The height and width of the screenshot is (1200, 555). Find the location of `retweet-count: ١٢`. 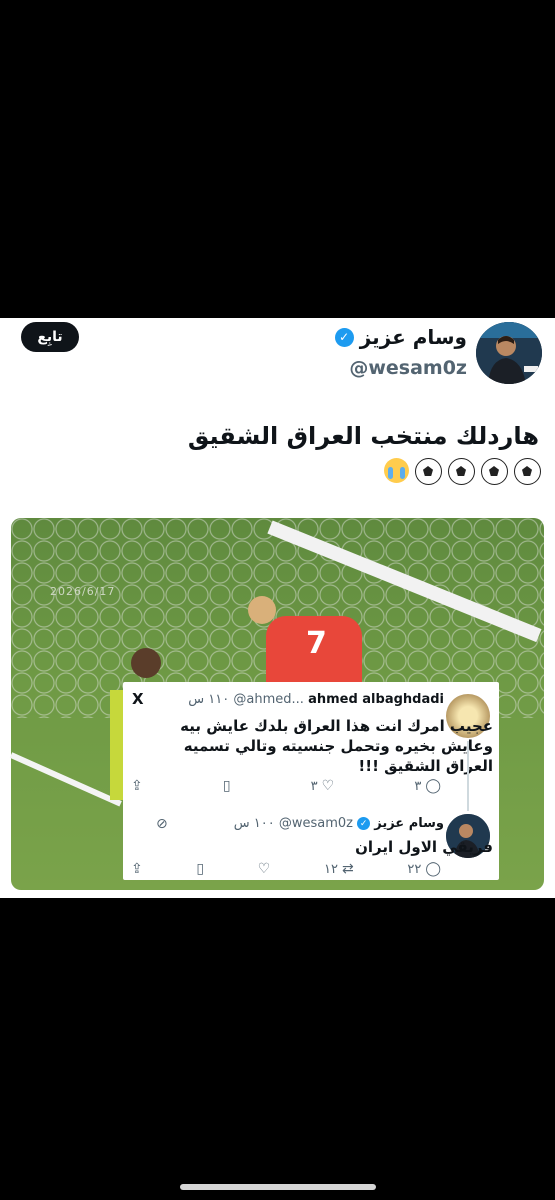

retweet-count: ١٢ is located at coordinates (330, 869).